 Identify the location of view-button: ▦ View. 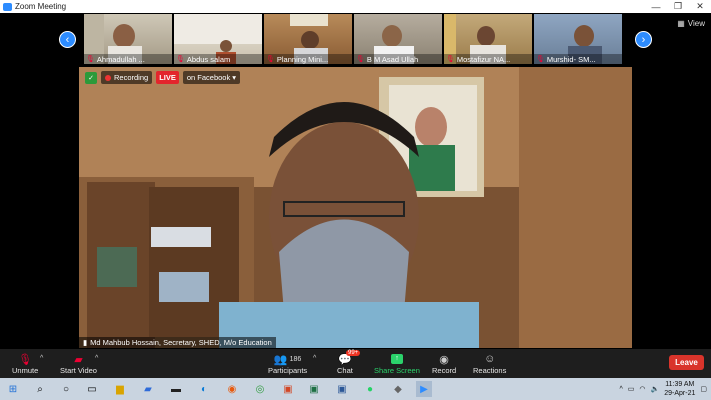
(691, 23).